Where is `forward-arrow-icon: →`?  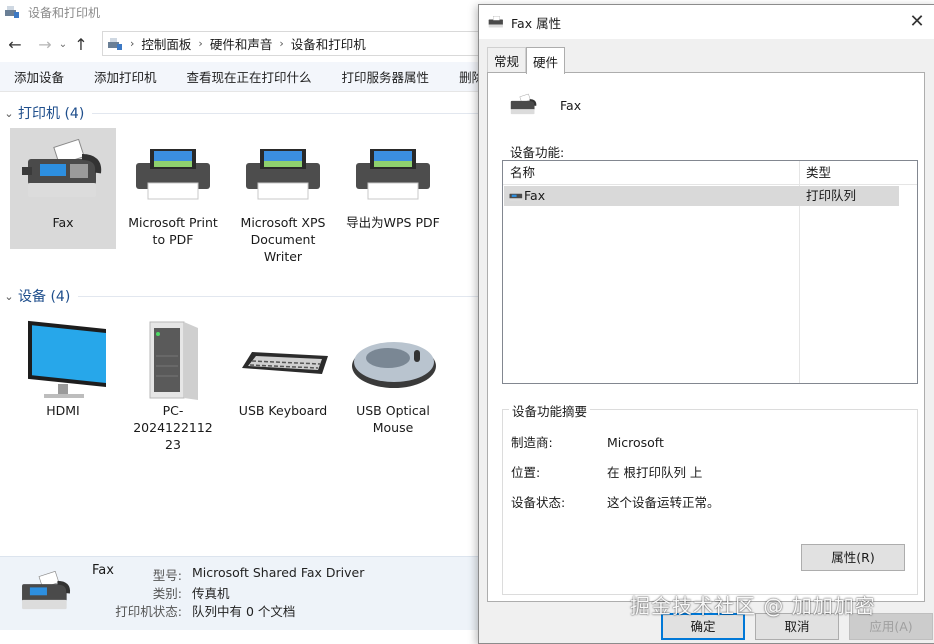
forward-arrow-icon: → is located at coordinates (45, 44).